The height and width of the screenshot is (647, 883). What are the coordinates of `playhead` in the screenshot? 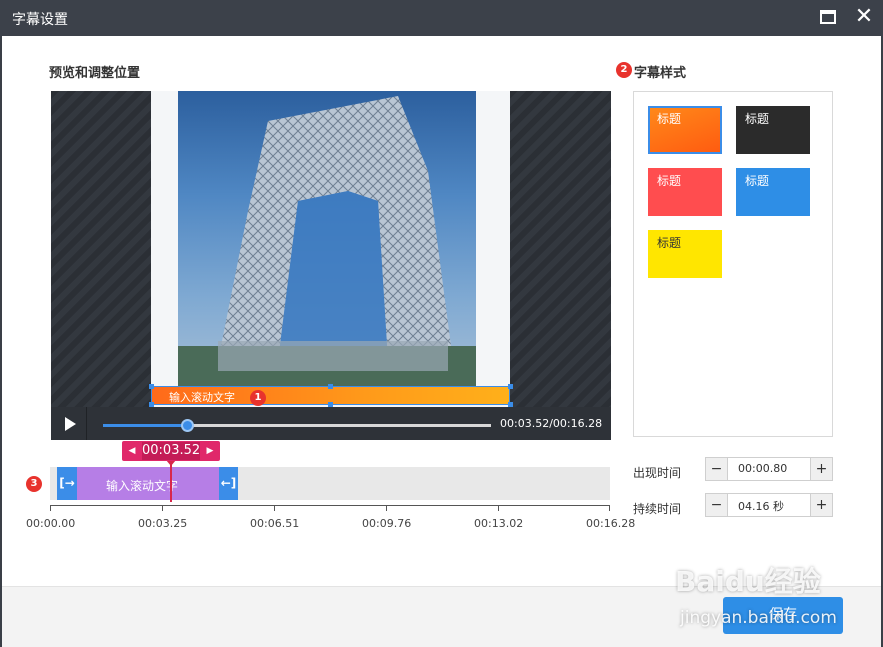 It's located at (171, 481).